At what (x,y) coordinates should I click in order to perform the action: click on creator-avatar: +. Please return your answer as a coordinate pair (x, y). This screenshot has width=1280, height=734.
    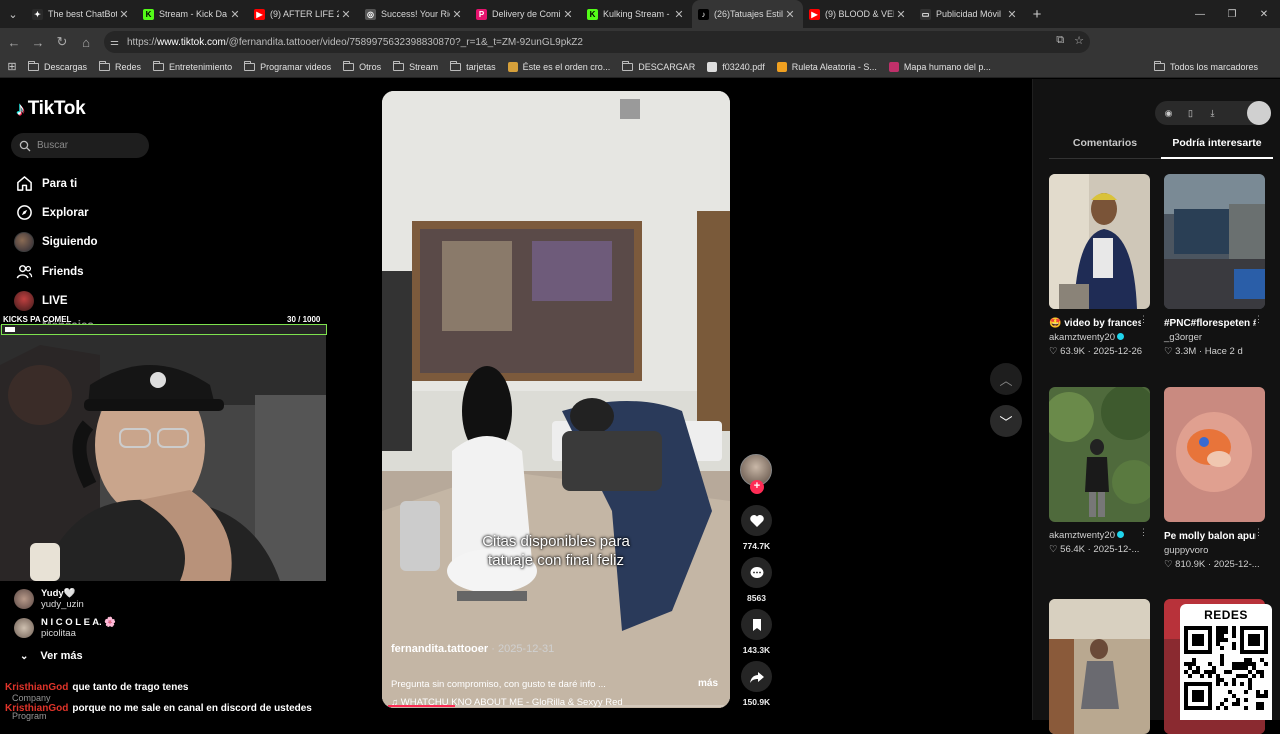
    Looking at the image, I should click on (756, 474).